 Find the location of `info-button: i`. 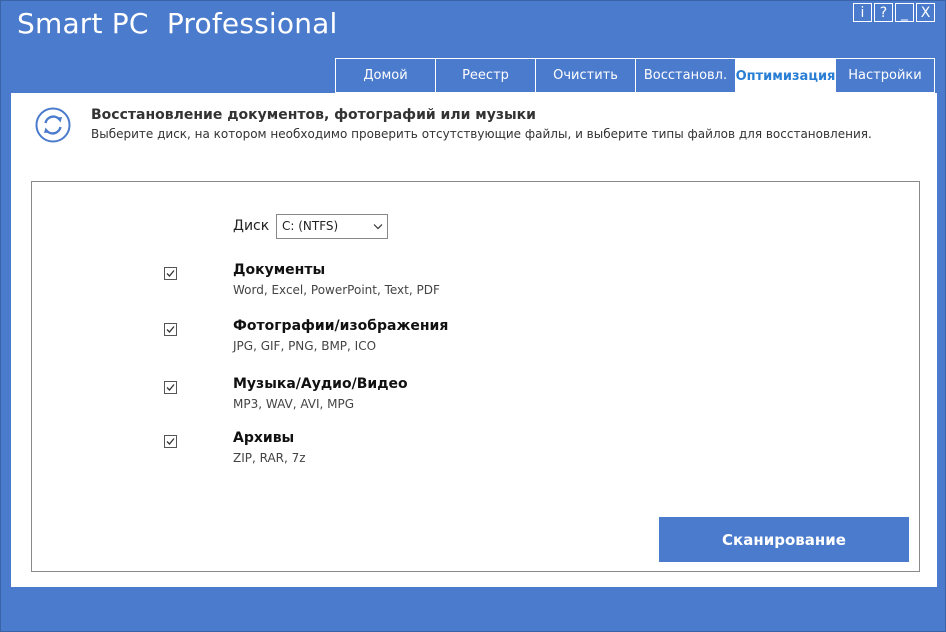

info-button: i is located at coordinates (862, 12).